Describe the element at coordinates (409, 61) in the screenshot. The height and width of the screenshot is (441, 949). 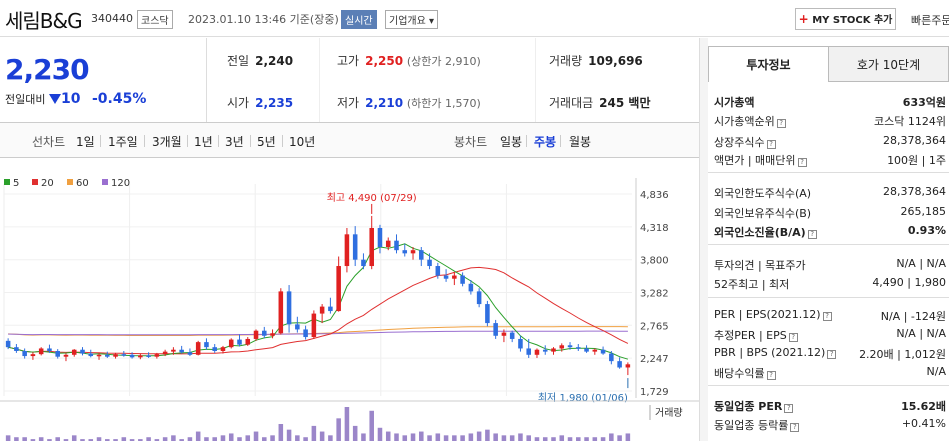
I see `high-price: 고가 2,250 (상한가 2,910)` at that location.